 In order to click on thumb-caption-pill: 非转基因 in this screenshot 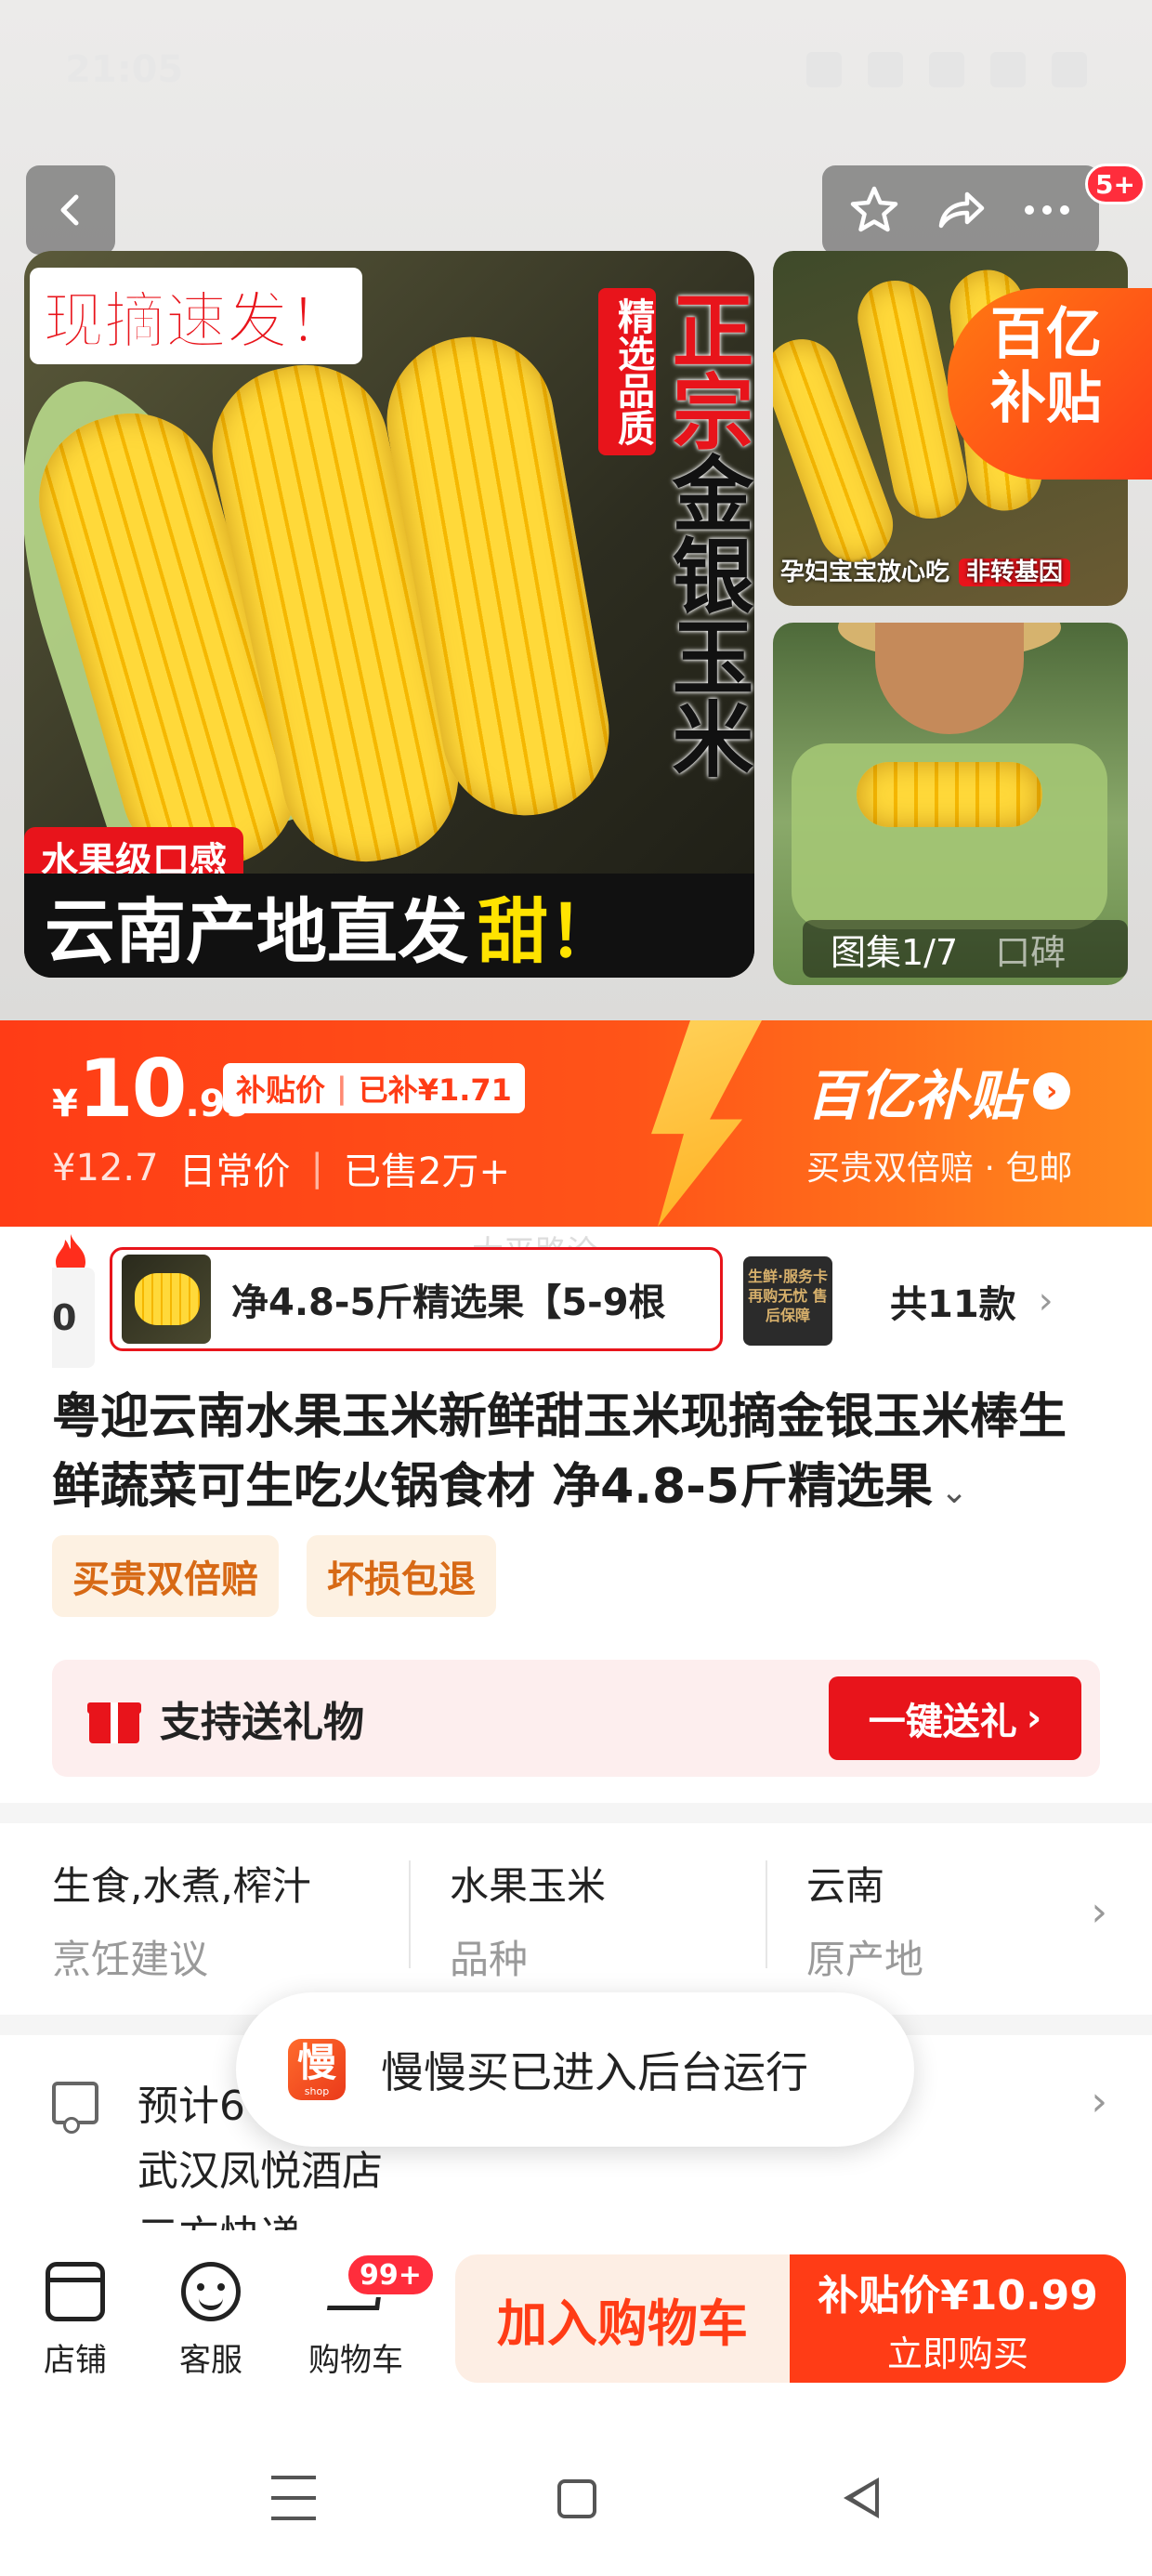, I will do `click(1015, 572)`.